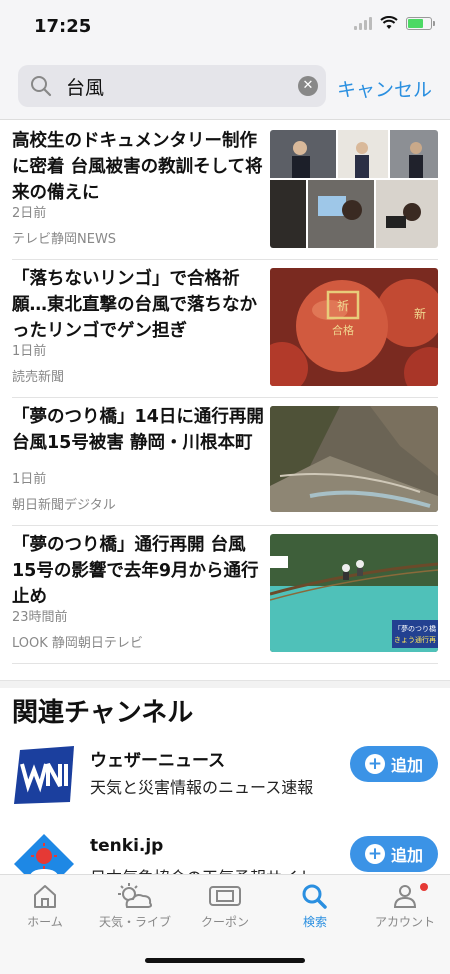  Describe the element at coordinates (38, 377) in the screenshot. I see `news-source: 読売新聞` at that location.